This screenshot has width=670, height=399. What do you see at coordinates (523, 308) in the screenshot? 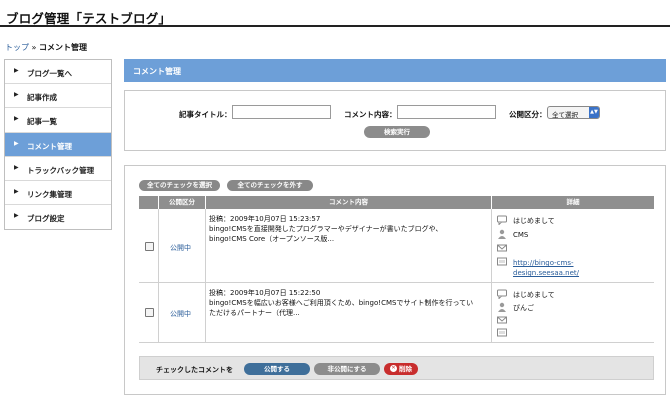
I see `detail-author-text: ぴんご` at bounding box center [523, 308].